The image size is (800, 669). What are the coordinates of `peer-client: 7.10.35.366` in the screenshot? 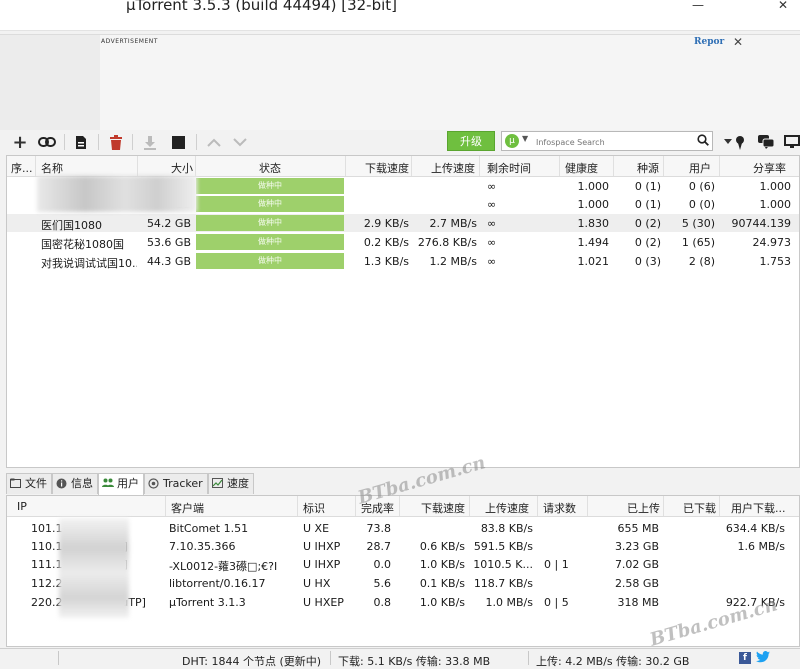 It's located at (202, 546).